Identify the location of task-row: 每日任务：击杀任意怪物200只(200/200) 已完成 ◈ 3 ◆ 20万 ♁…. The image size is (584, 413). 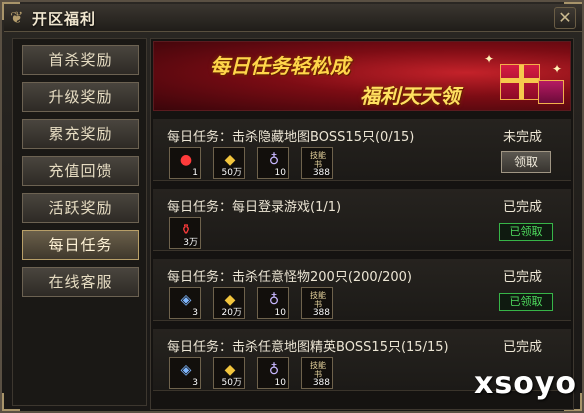
(362, 290).